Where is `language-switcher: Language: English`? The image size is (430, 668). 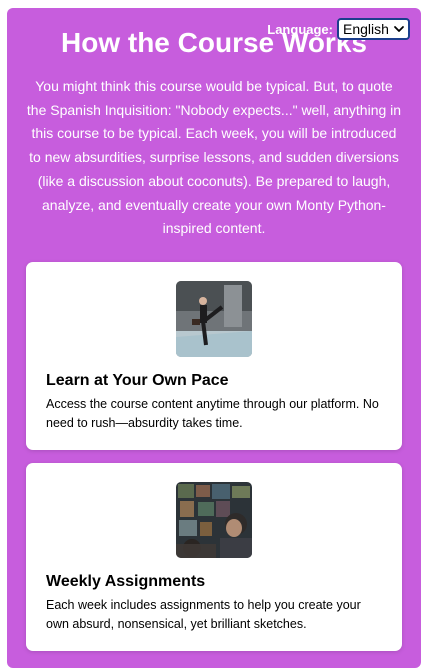
language-switcher: Language: English is located at coordinates (338, 29).